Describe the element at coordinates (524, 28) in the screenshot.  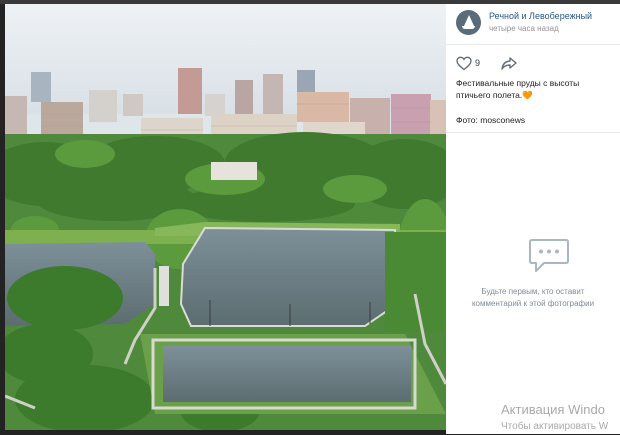
I see `post-time: четыре часа назад` at that location.